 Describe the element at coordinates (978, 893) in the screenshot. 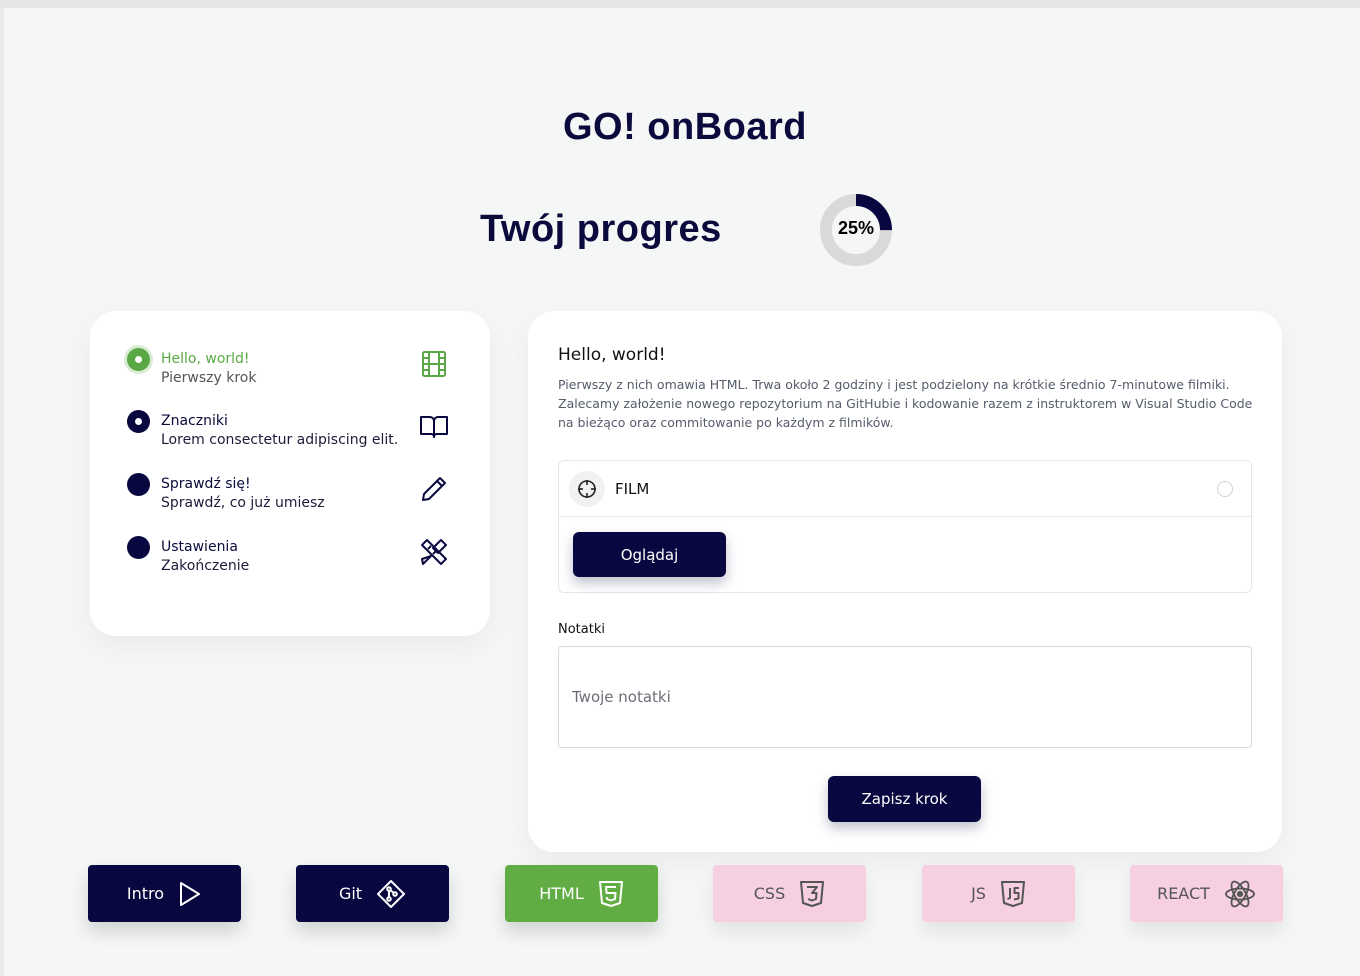

I see `tech-button-label: JS` at that location.